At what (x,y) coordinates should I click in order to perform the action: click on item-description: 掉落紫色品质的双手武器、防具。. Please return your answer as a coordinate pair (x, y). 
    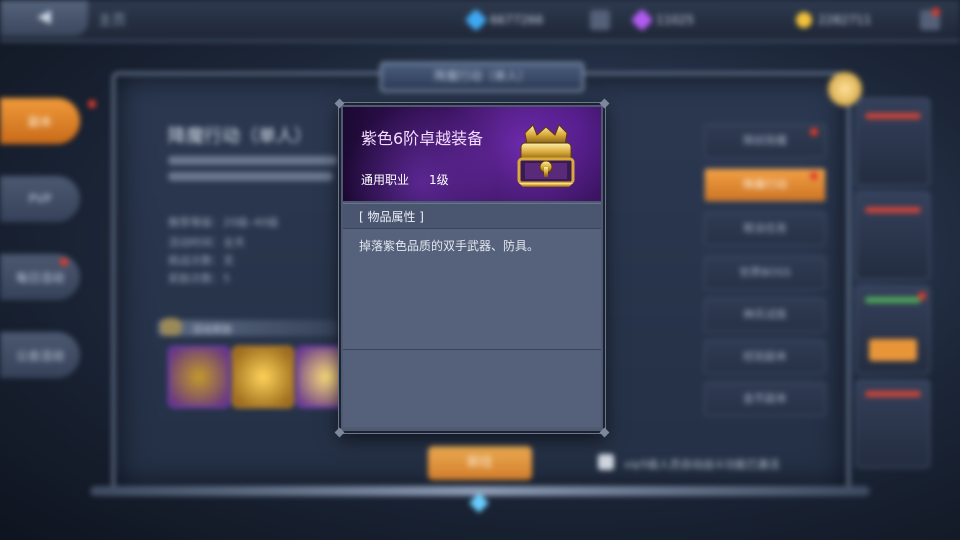
    Looking at the image, I should click on (449, 246).